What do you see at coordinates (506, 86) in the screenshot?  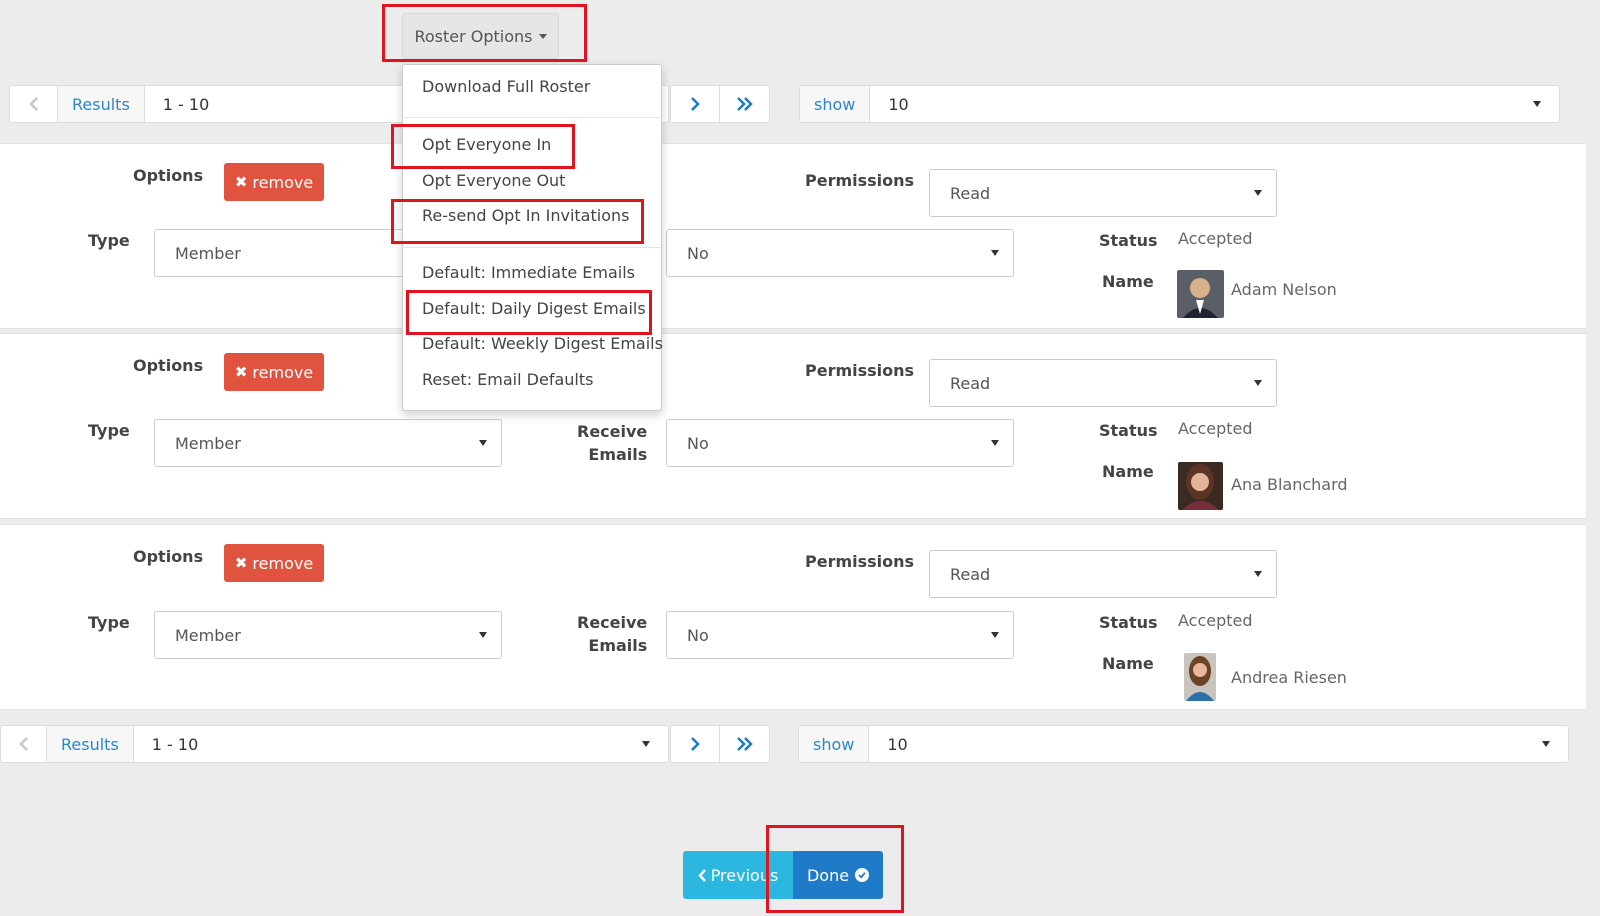 I see `menu-item-download-full-roster: Download Full Roster` at bounding box center [506, 86].